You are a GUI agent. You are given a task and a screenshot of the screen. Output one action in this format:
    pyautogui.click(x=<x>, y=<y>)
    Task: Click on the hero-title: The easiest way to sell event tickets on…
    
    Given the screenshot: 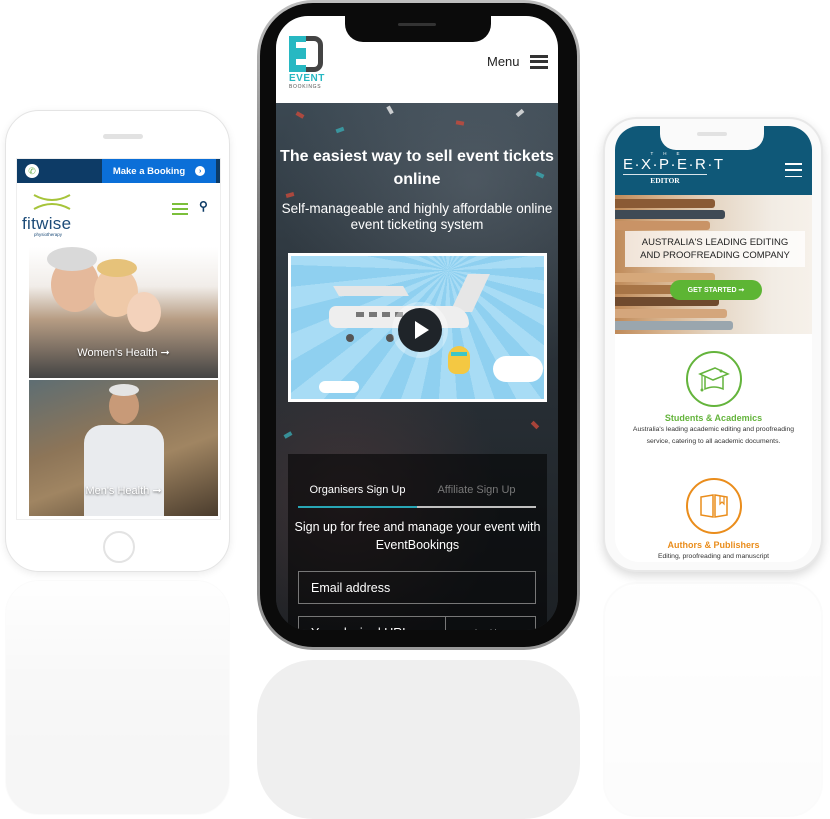 What is the action you would take?
    pyautogui.click(x=417, y=168)
    